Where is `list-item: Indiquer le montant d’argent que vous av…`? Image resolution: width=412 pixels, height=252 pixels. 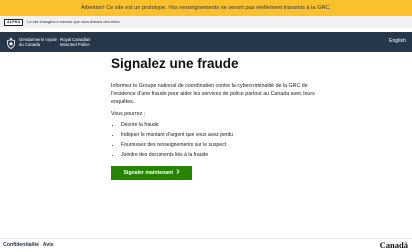 list-item: Indiquer le montant d’argent que vous av… is located at coordinates (177, 135).